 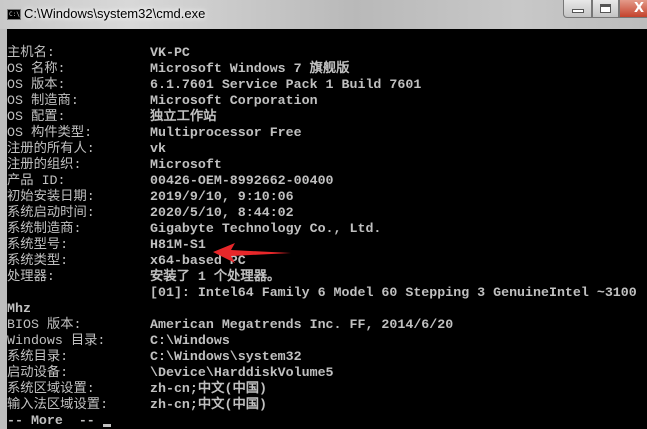 I want to click on info-row: 系统型号: H81M-S1, so click(x=106, y=245).